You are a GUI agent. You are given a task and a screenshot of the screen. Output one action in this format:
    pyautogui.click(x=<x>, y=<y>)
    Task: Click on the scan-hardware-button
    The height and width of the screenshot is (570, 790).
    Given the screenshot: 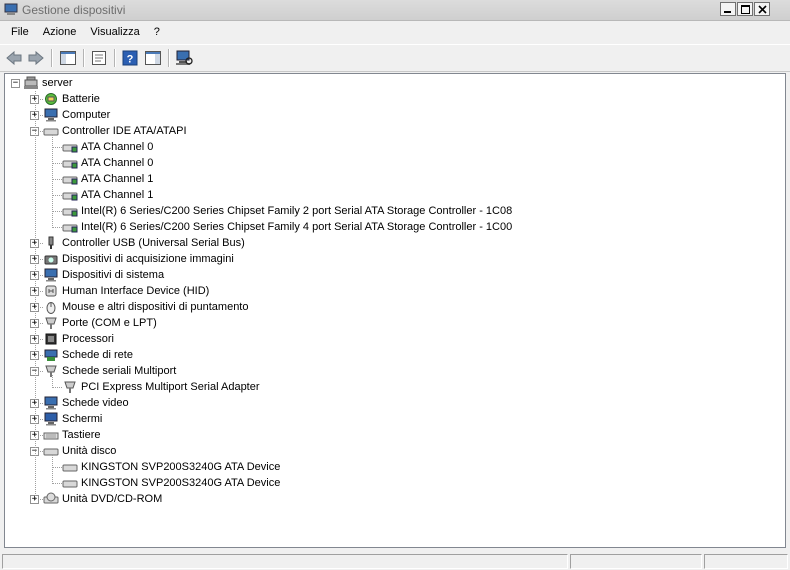 What is the action you would take?
    pyautogui.click(x=184, y=58)
    